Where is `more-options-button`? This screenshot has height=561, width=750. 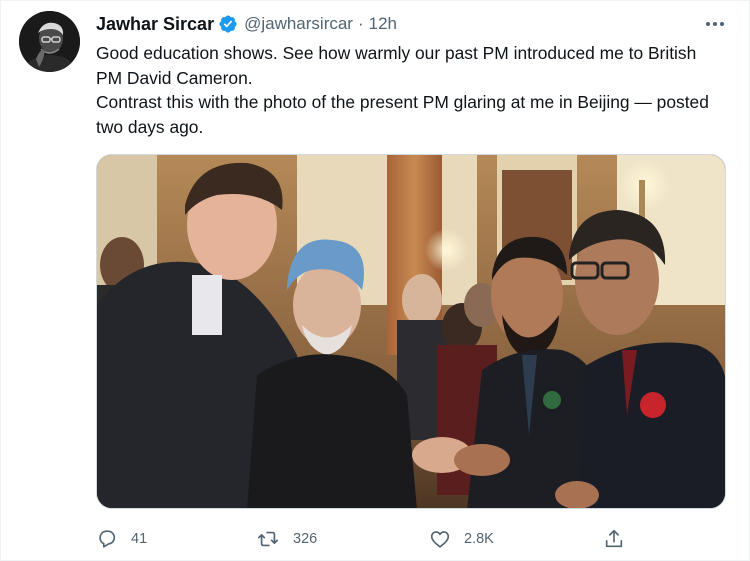 more-options-button is located at coordinates (715, 24).